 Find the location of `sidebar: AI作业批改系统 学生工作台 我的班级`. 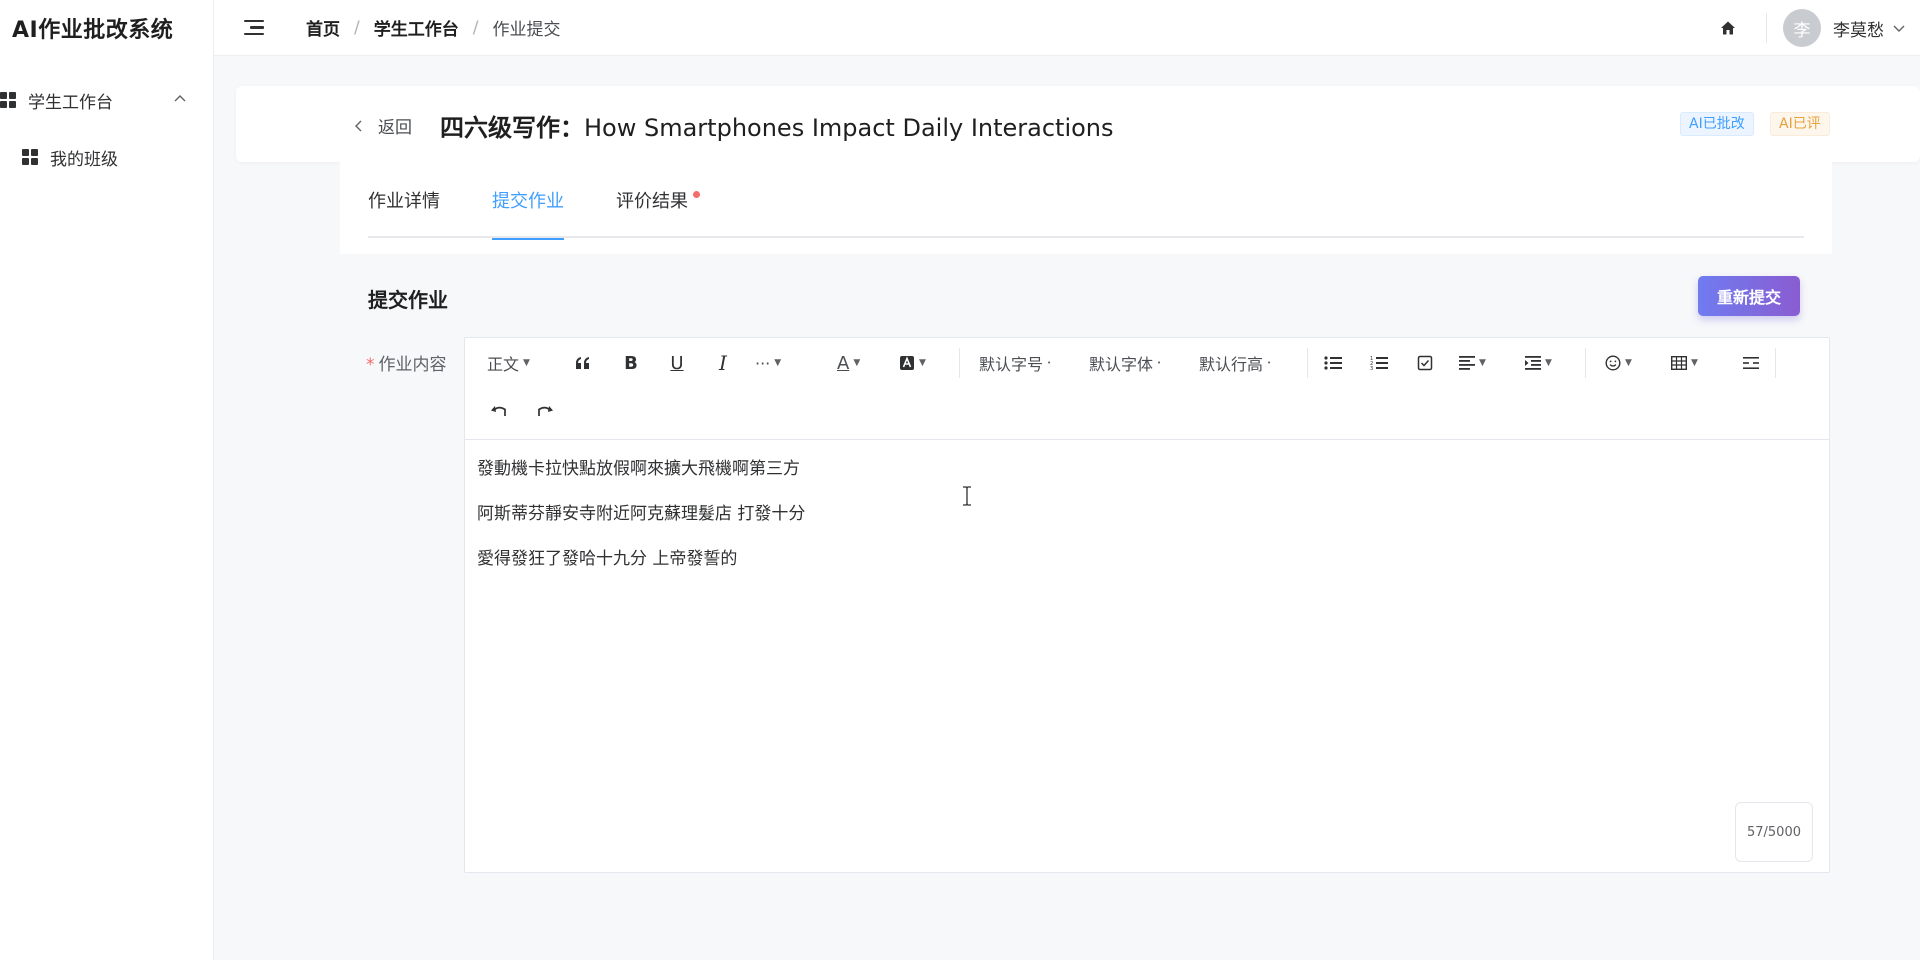

sidebar: AI作业批改系统 学生工作台 我的班级 is located at coordinates (107, 480).